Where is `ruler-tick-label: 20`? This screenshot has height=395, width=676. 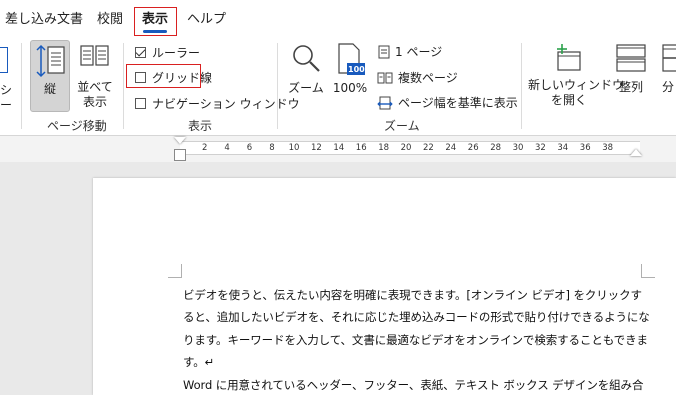 ruler-tick-label: 20 is located at coordinates (406, 148).